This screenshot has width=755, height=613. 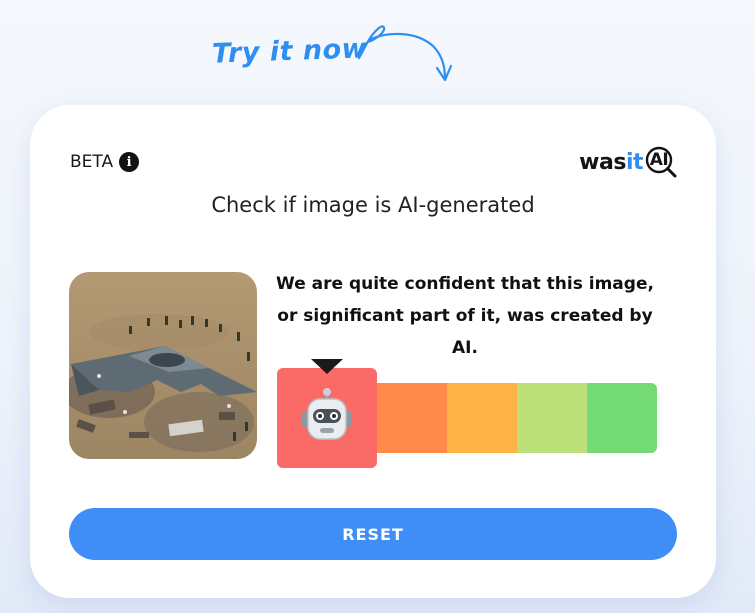 What do you see at coordinates (129, 162) in the screenshot?
I see `info-icon: i` at bounding box center [129, 162].